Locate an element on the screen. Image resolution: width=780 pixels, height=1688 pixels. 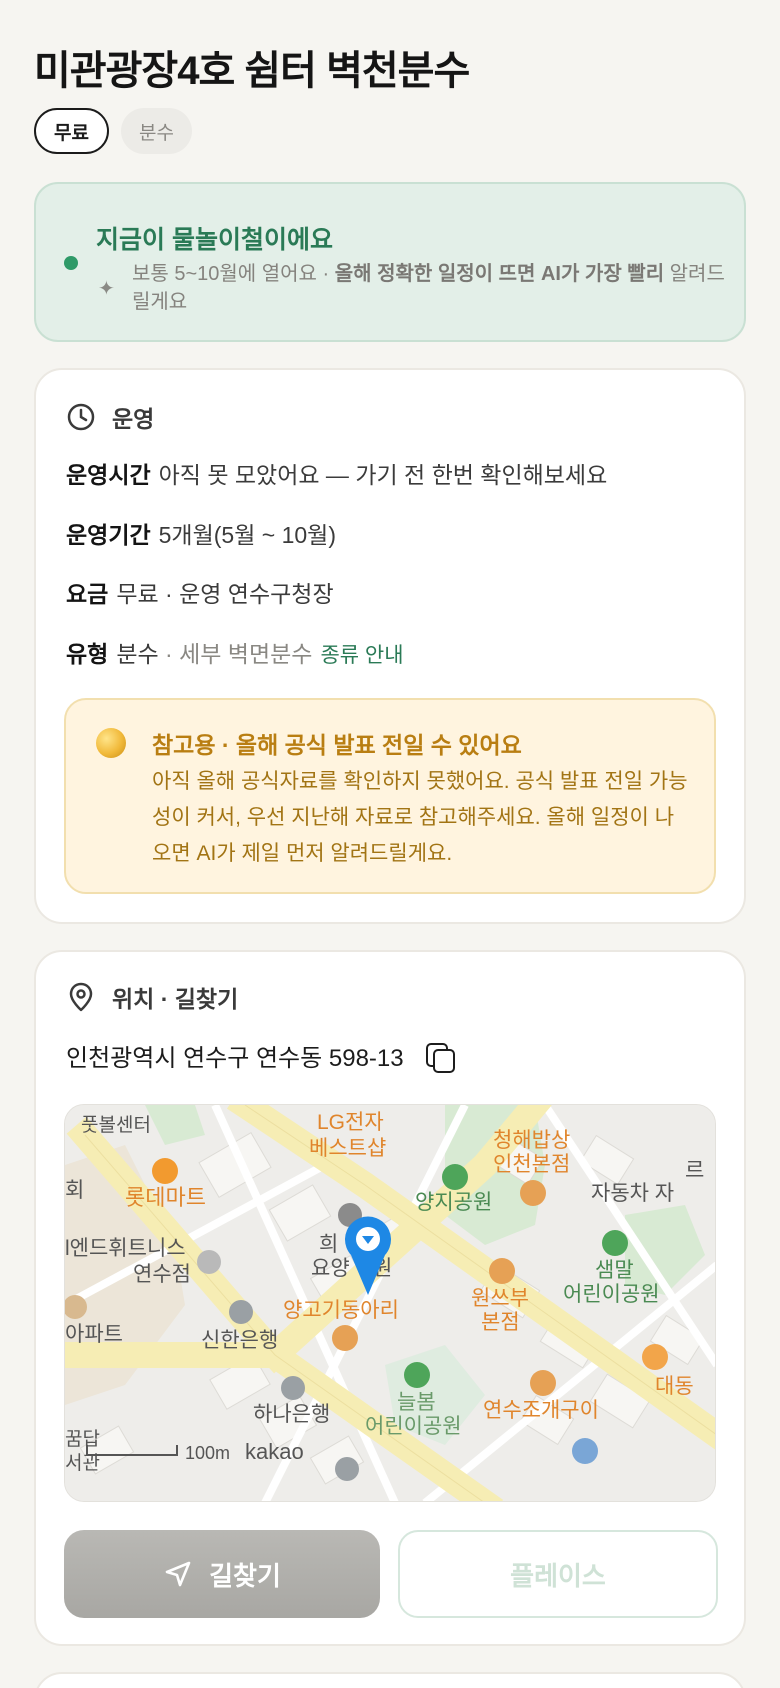
period-key: 운영기간 is located at coordinates (108, 535).